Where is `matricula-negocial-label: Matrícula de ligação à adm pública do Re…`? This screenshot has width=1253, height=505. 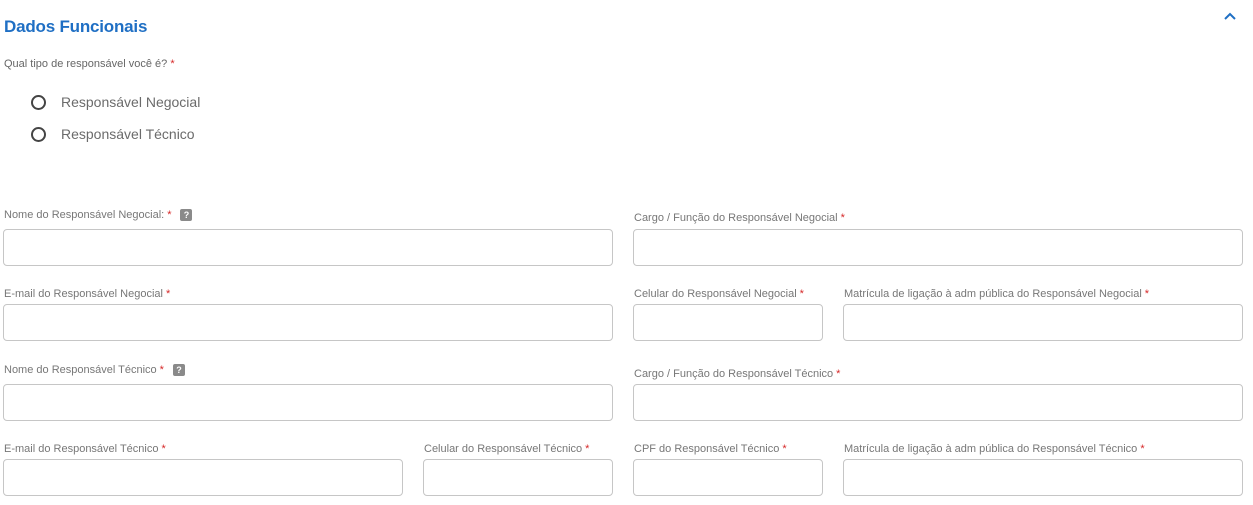 matricula-negocial-label: Matrícula de ligação à adm pública do Re… is located at coordinates (997, 294).